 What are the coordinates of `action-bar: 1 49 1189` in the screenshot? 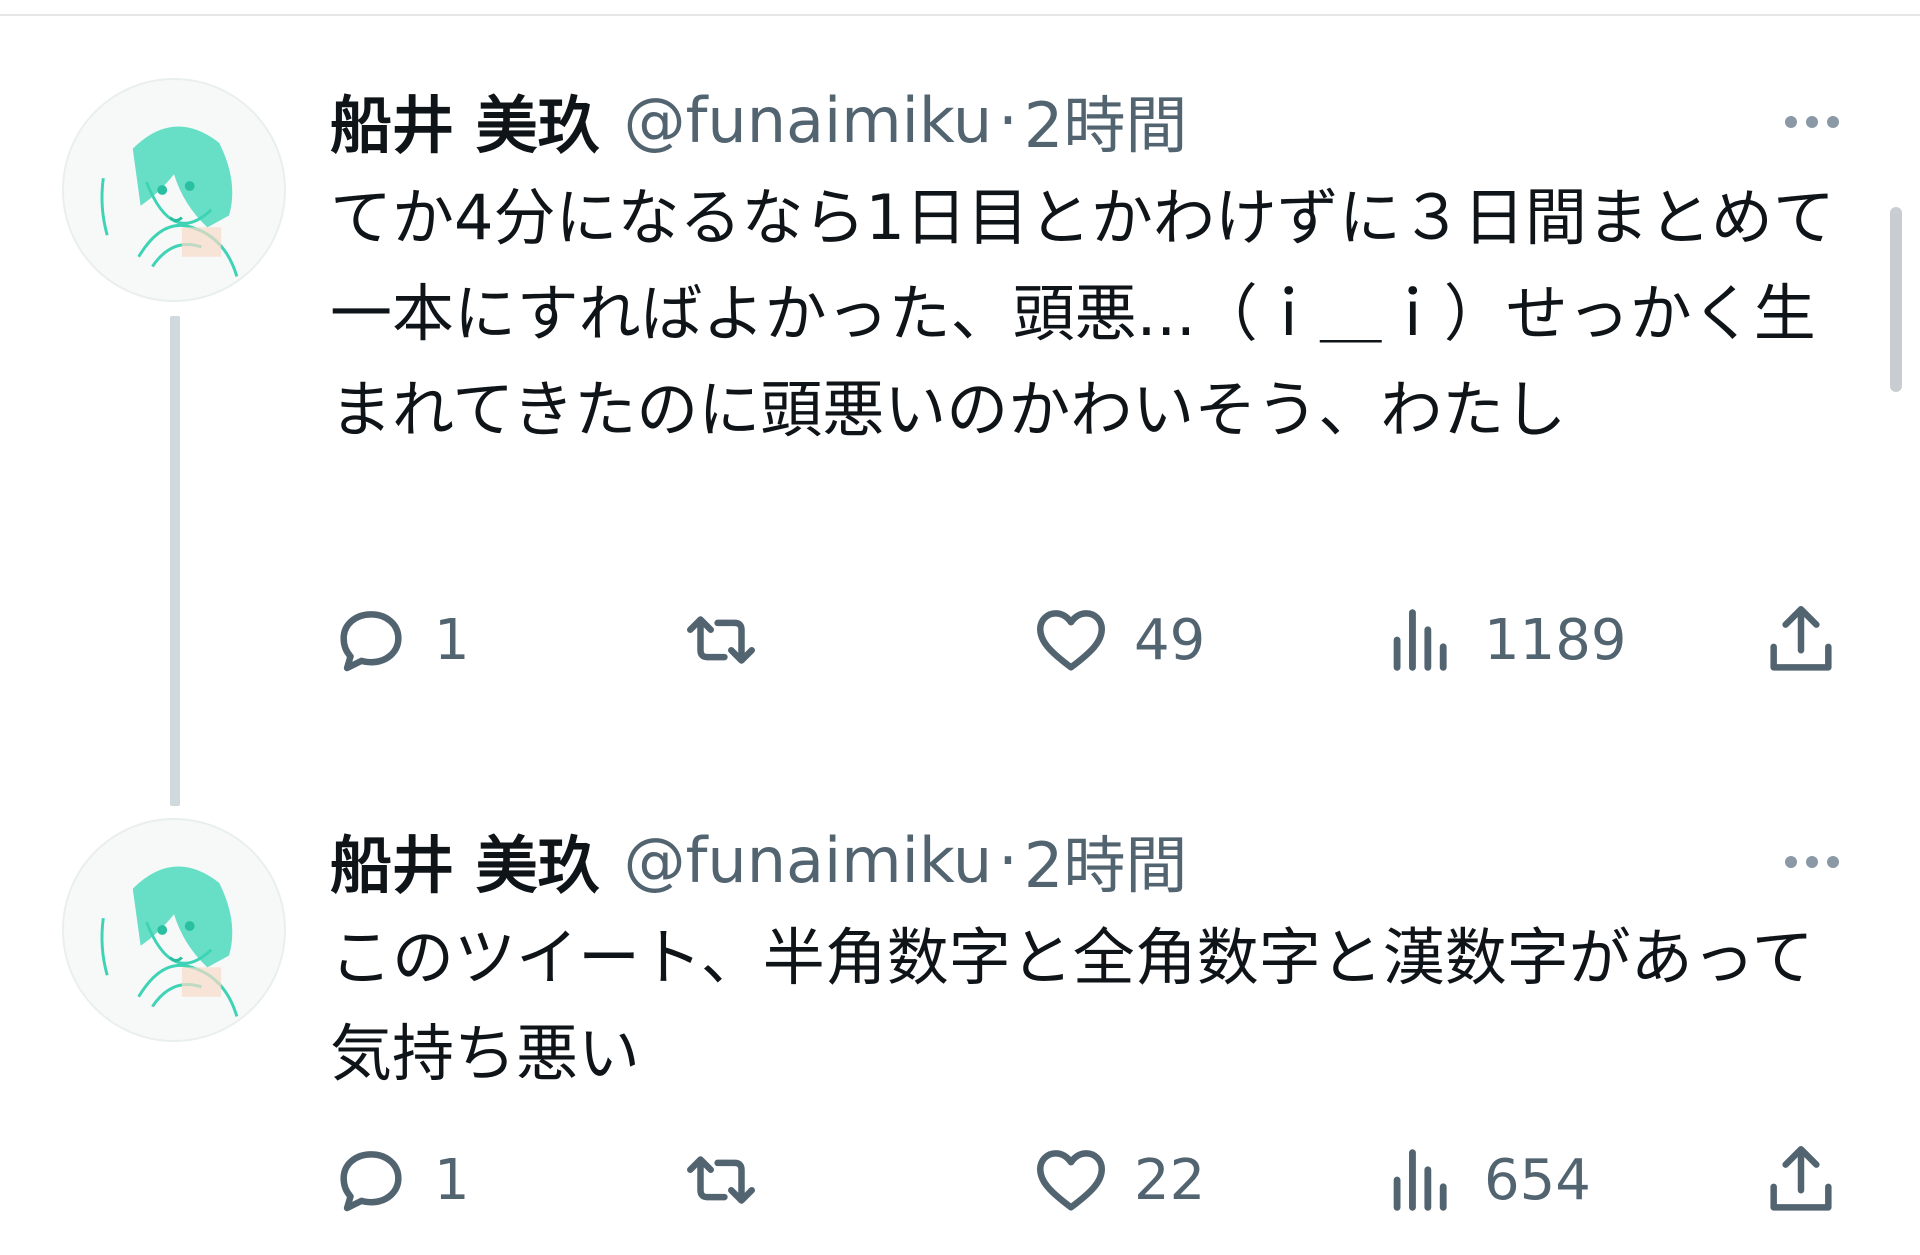 It's located at (1095, 640).